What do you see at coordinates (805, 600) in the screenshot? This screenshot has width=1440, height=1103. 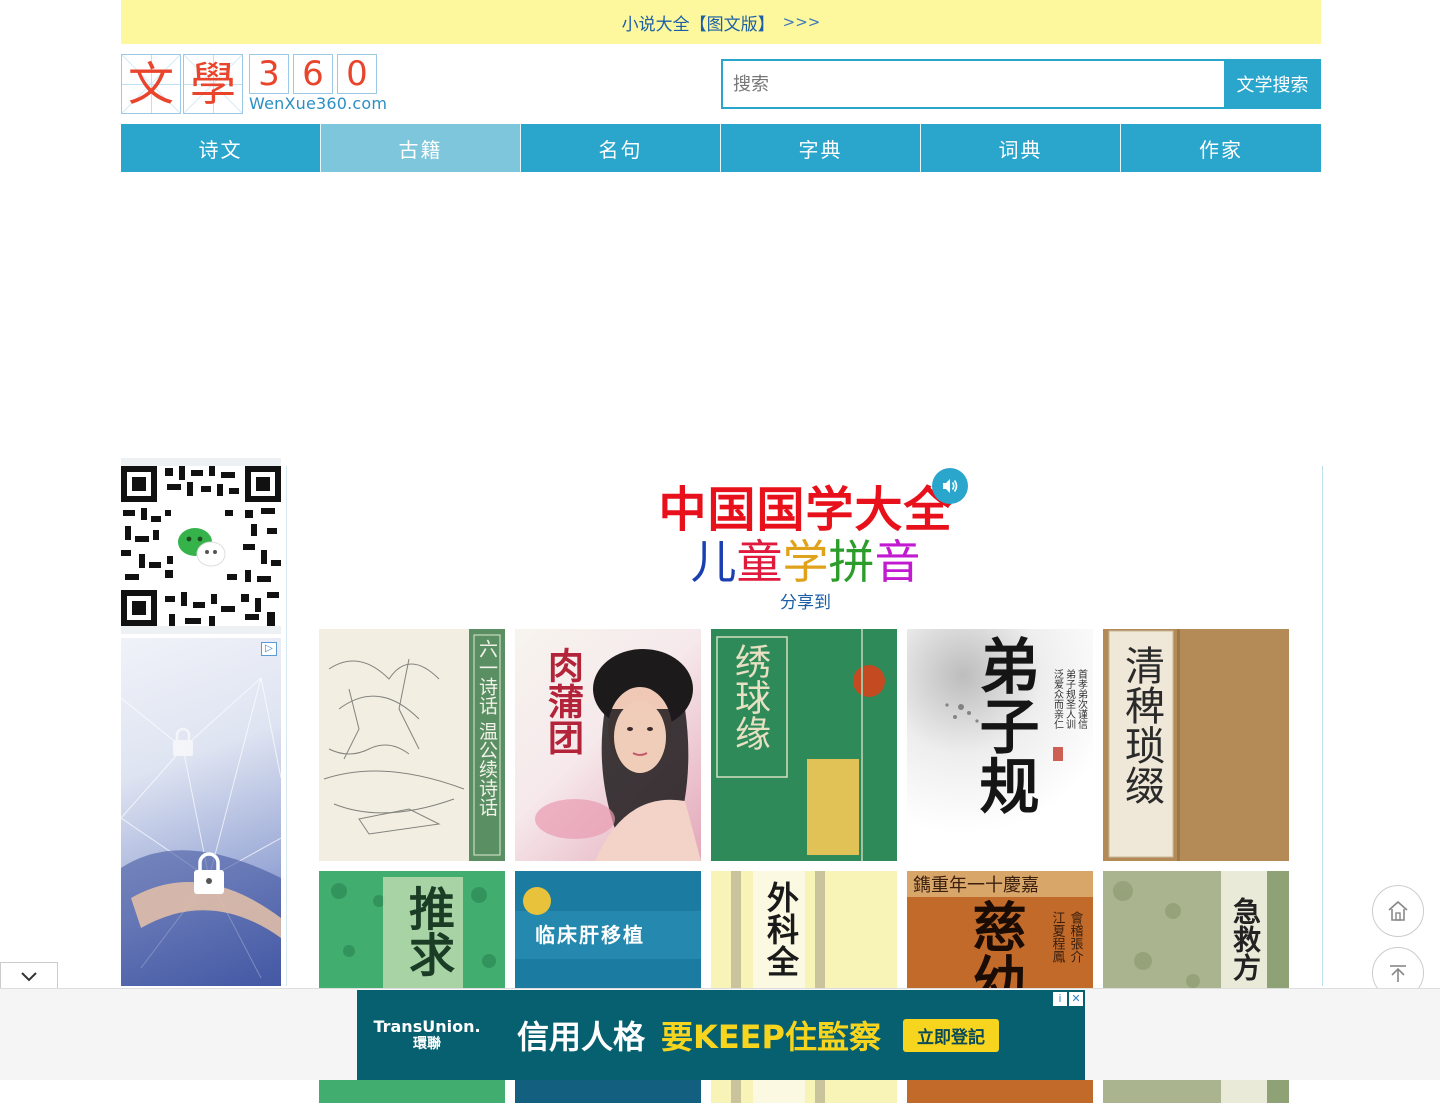 I see `share-link: 分享到` at bounding box center [805, 600].